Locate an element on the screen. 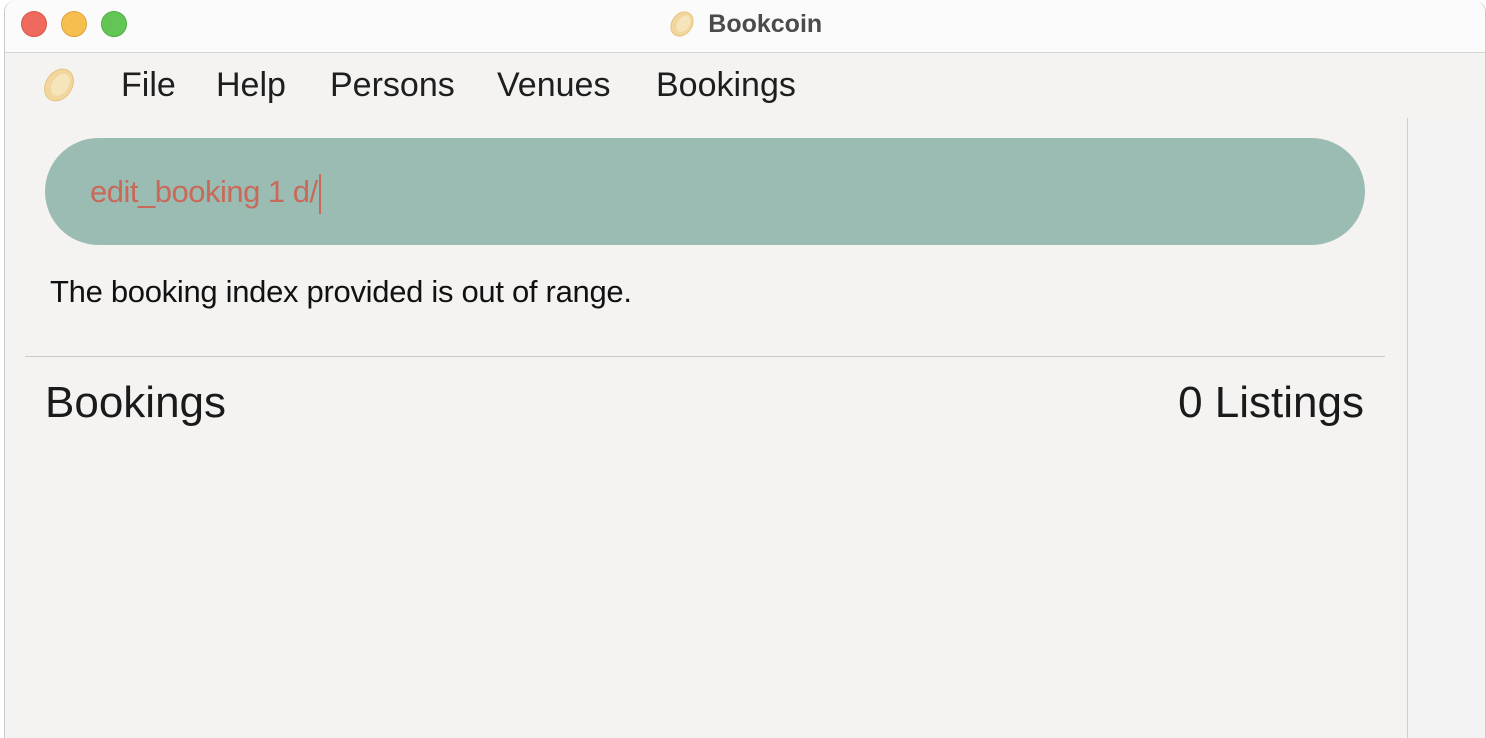 This screenshot has width=1486, height=738. section-divider is located at coordinates (705, 356).